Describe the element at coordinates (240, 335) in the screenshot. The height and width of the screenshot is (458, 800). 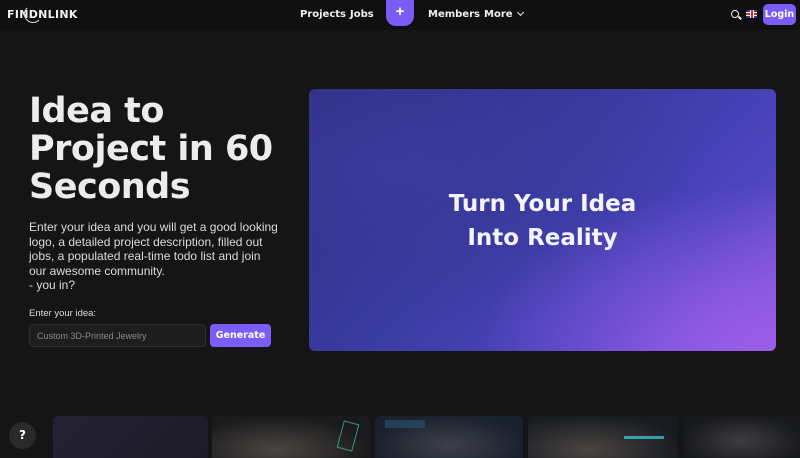
I see `generate-button: Generate` at that location.